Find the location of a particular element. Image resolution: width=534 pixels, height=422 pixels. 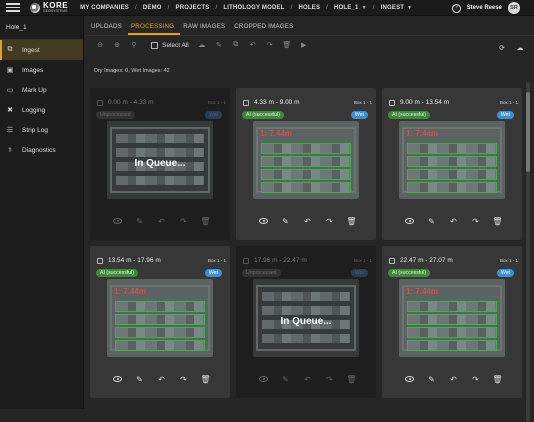

image-summary: Dry Images: 0, Wet Images: 42 is located at coordinates (132, 71).